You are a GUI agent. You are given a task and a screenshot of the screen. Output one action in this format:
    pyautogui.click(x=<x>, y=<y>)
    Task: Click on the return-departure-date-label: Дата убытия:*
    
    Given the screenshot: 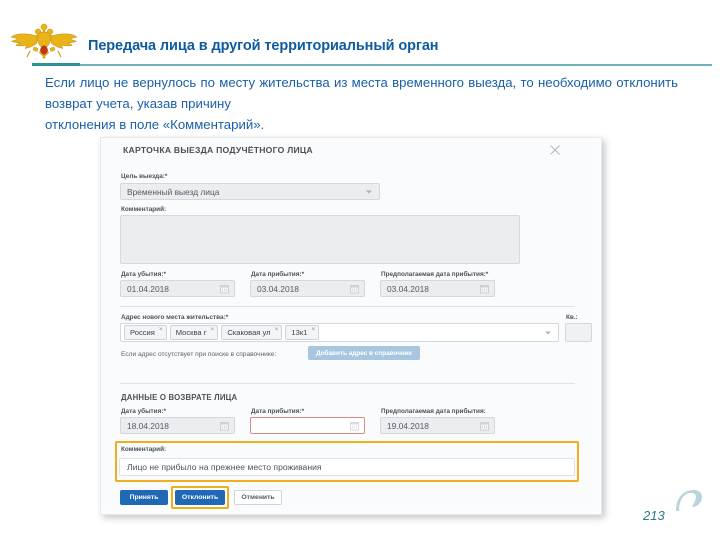 What is the action you would take?
    pyautogui.click(x=143, y=411)
    